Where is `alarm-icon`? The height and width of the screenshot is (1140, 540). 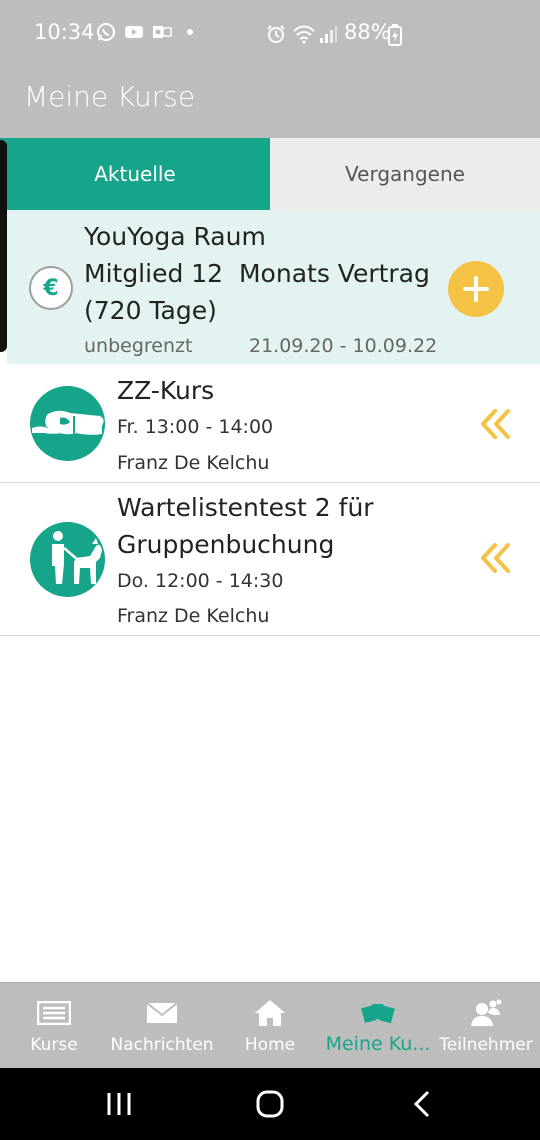 alarm-icon is located at coordinates (276, 34).